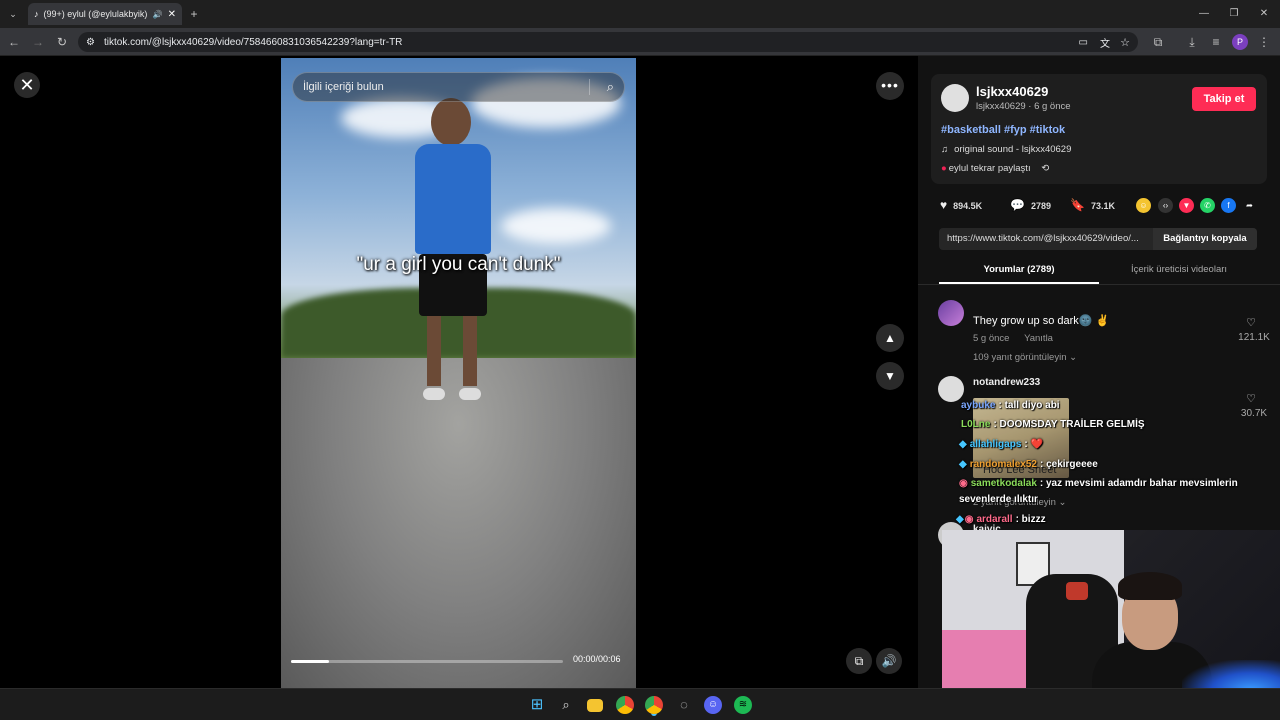 The height and width of the screenshot is (720, 1280). I want to click on repost-icon: ⟲, so click(1045, 168).